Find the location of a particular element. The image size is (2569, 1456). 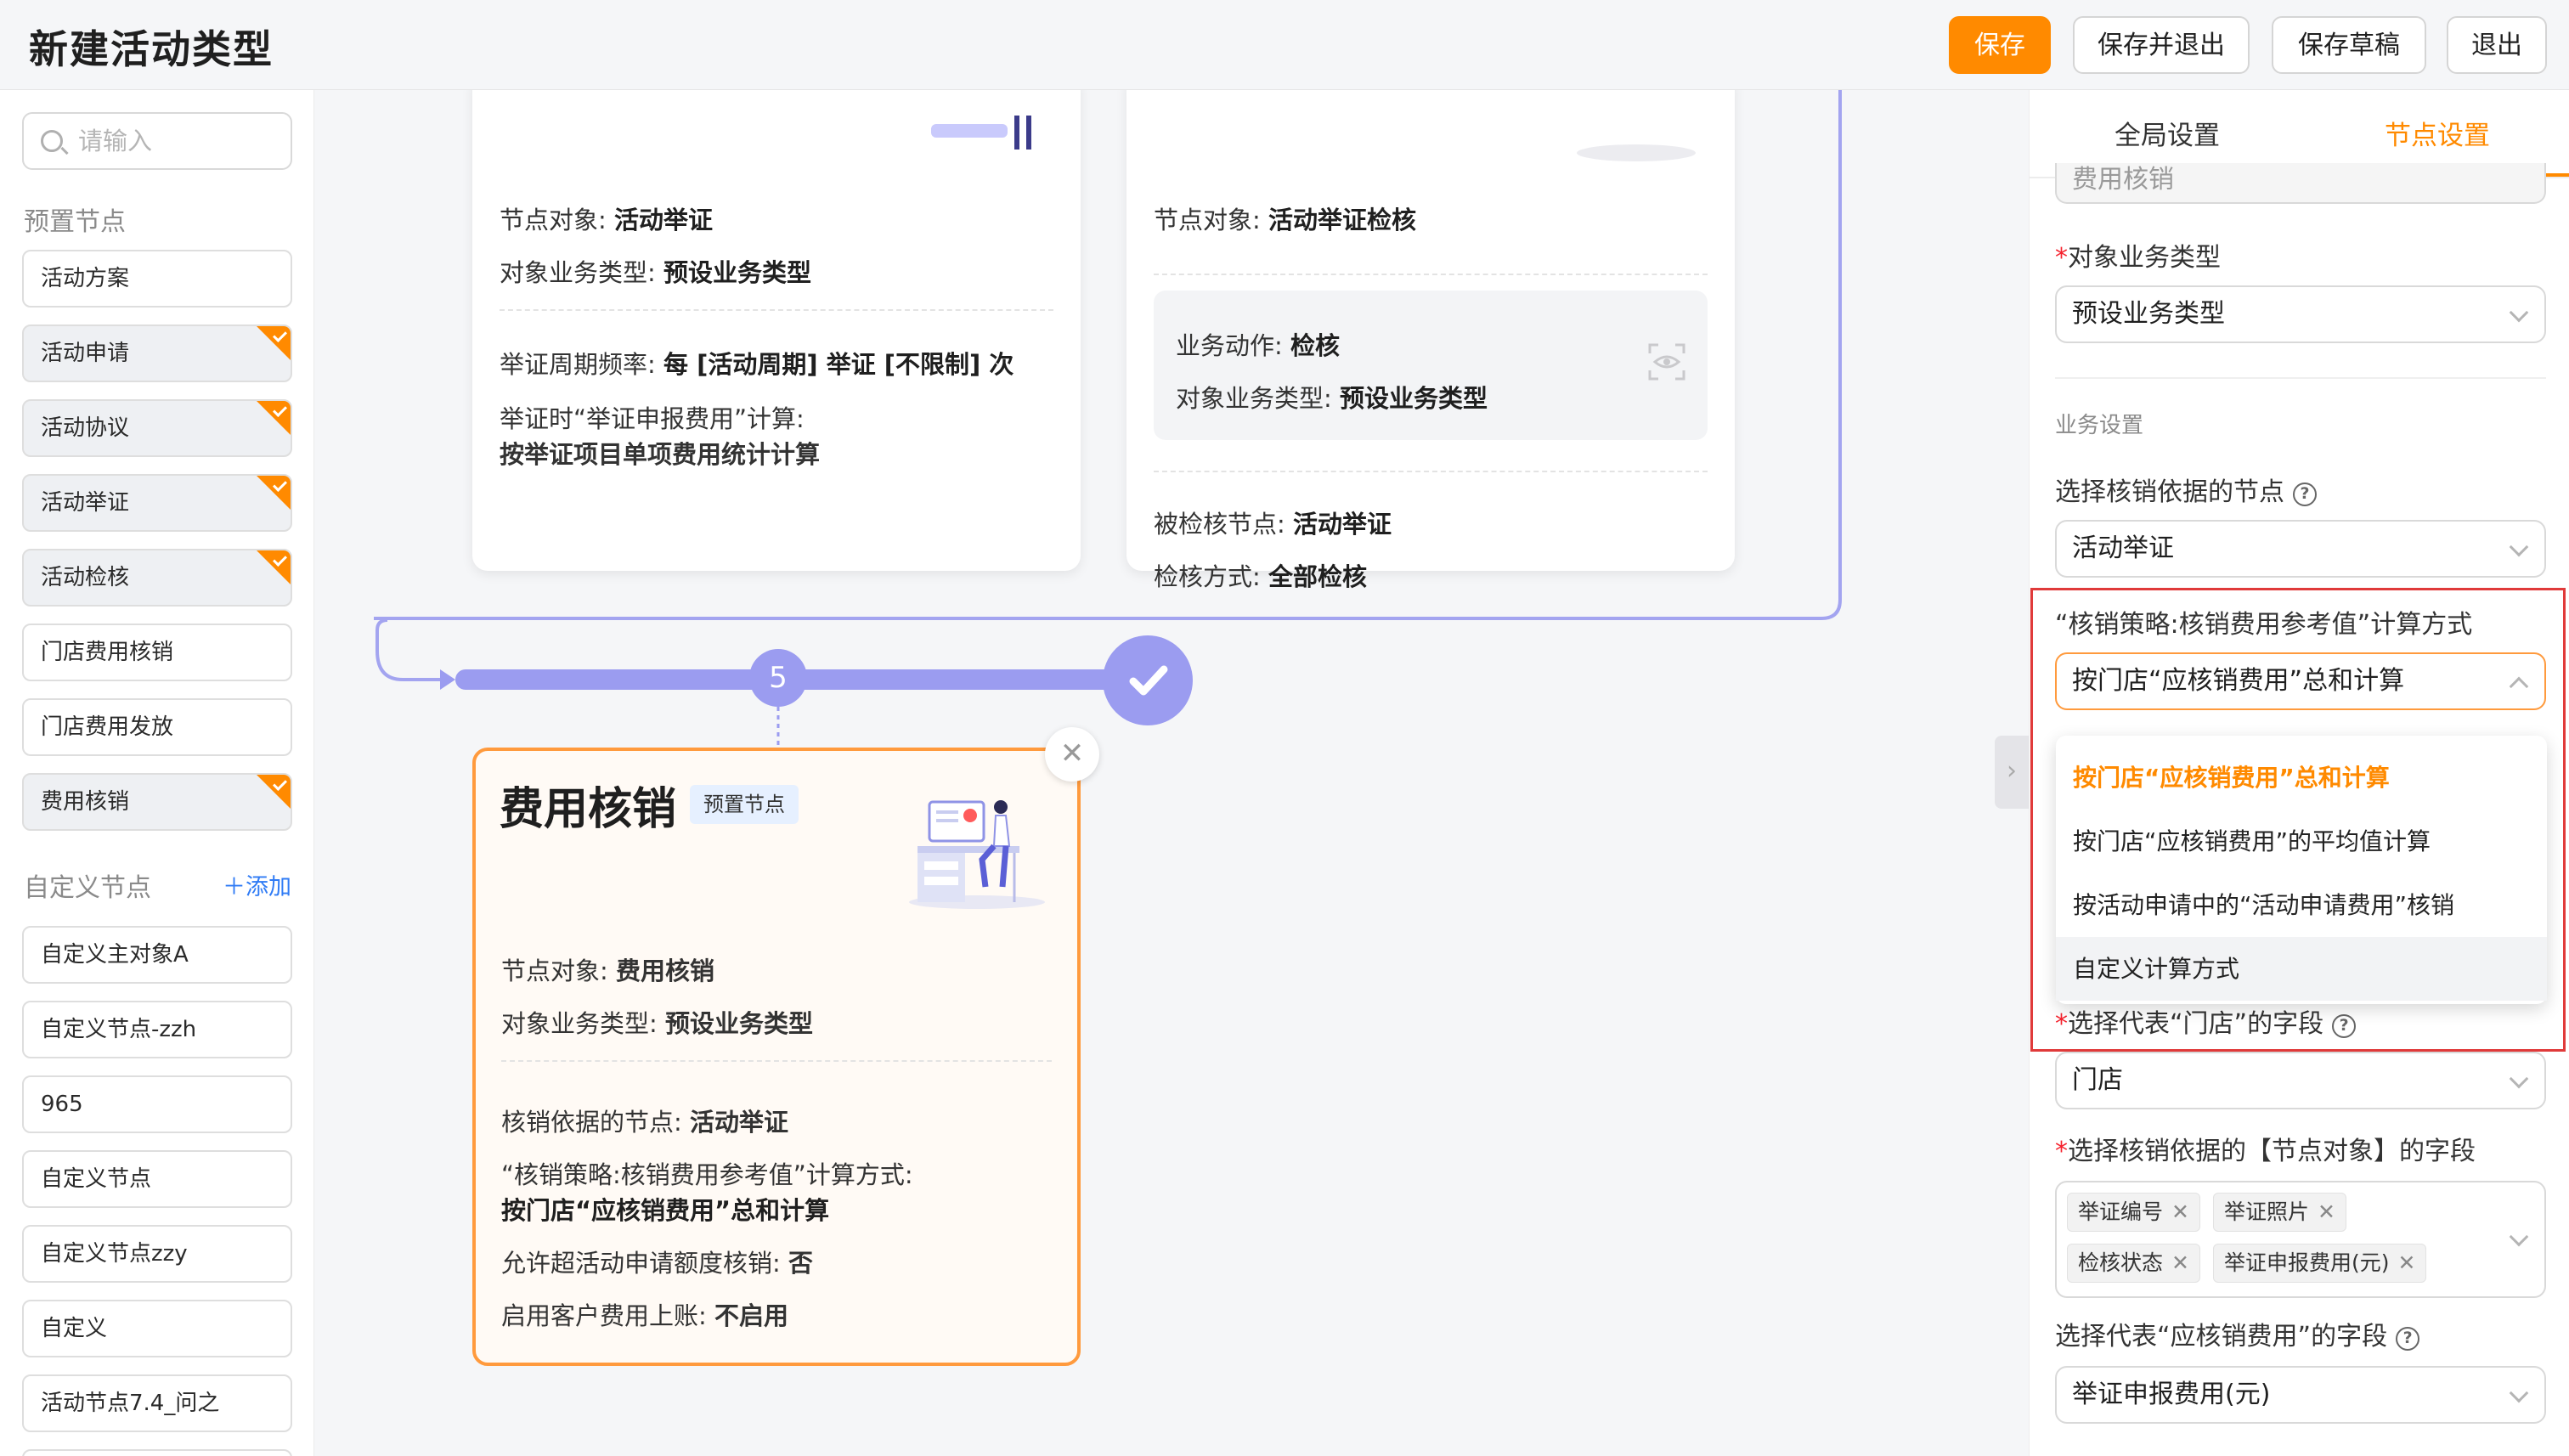

search-box is located at coordinates (157, 141).